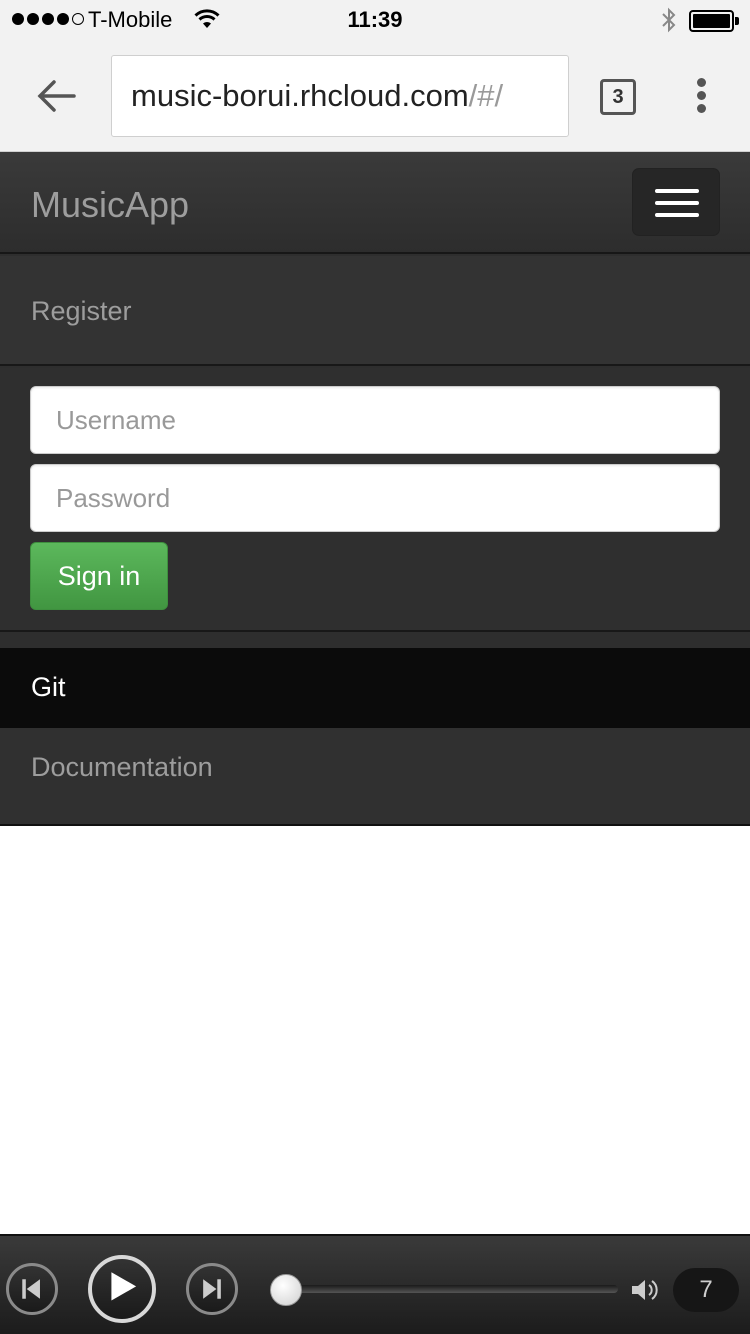  Describe the element at coordinates (676, 202) in the screenshot. I see `navbar-toggle-button` at that location.